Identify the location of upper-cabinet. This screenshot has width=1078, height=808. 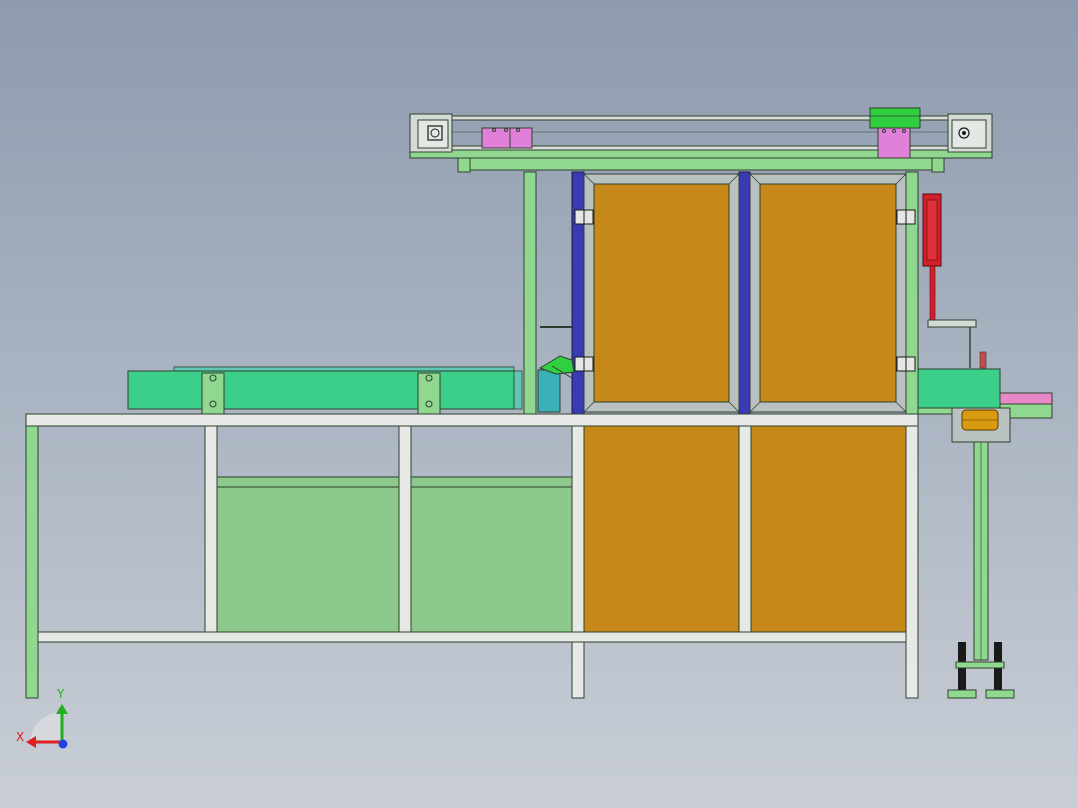
(721, 293).